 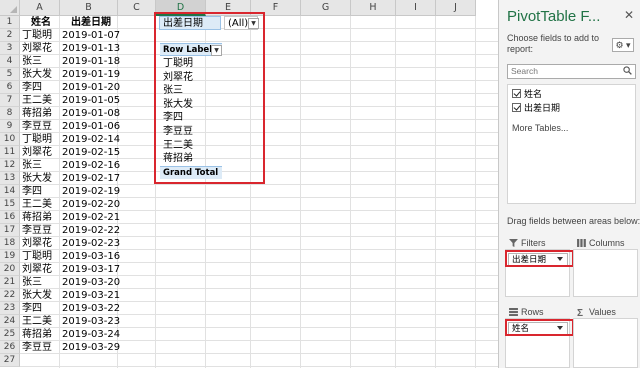 I want to click on cell-date: 2019-01-19, so click(x=91, y=74).